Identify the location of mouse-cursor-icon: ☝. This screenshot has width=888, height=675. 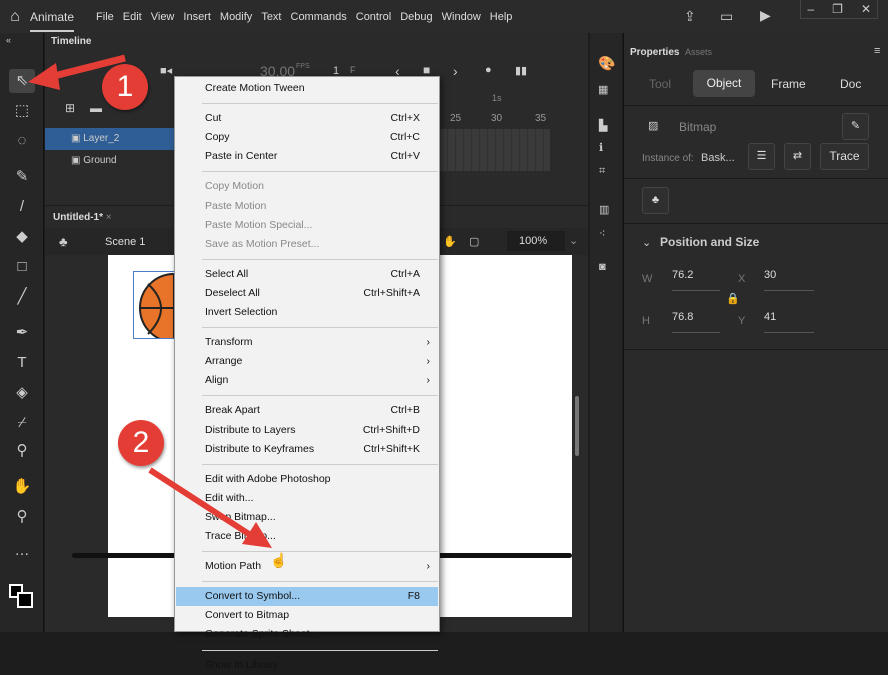
(279, 560).